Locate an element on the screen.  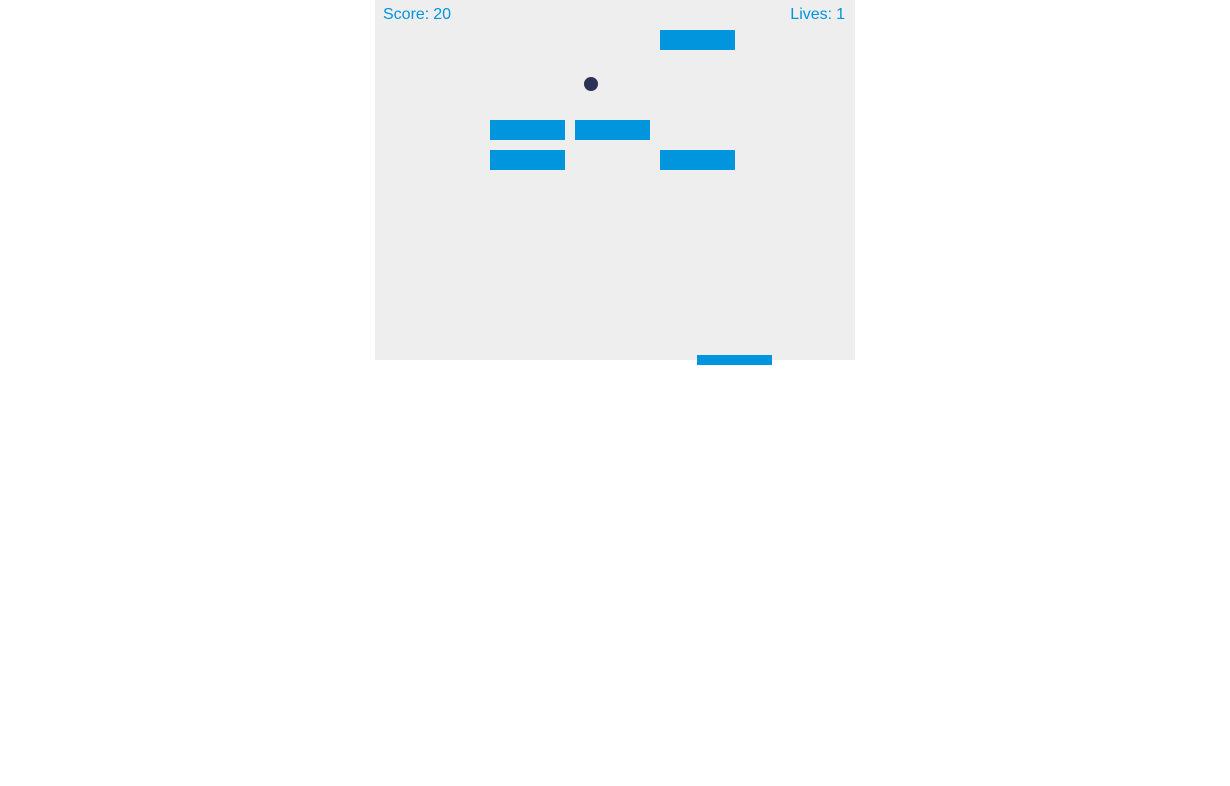
lives-label: Lives: is located at coordinates (811, 14).